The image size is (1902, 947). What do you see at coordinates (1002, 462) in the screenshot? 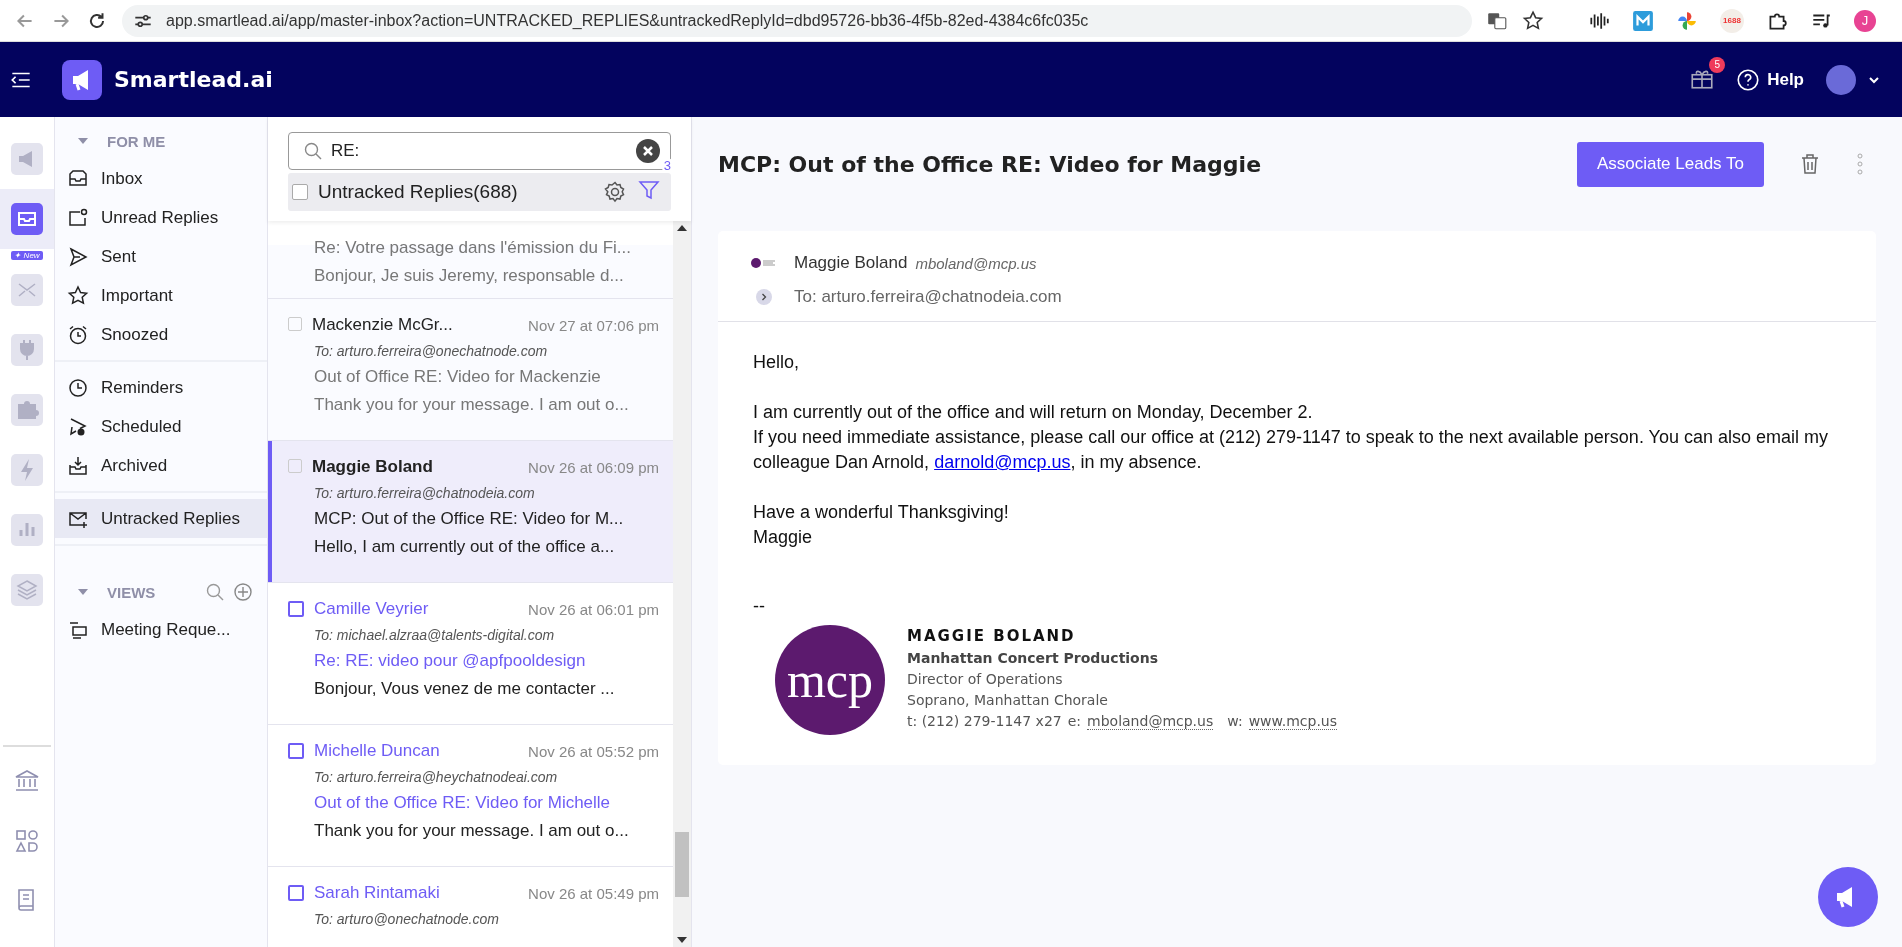
I see `email-link: darnold@mcp.us` at bounding box center [1002, 462].